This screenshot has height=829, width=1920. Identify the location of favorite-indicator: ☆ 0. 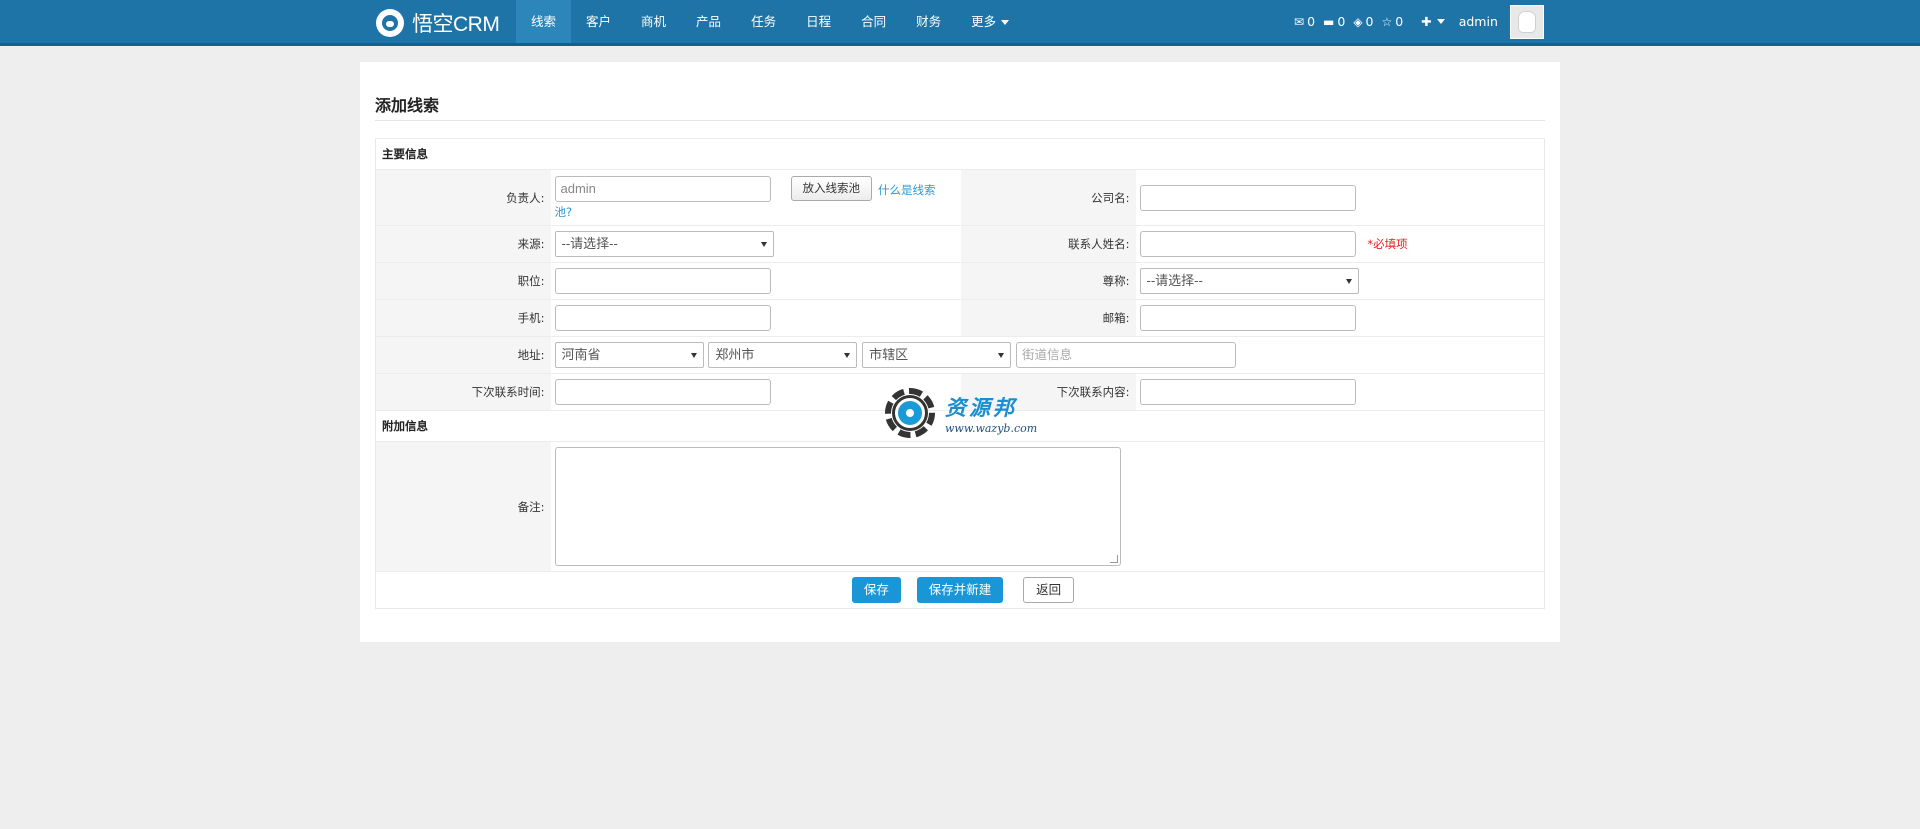
(1393, 21).